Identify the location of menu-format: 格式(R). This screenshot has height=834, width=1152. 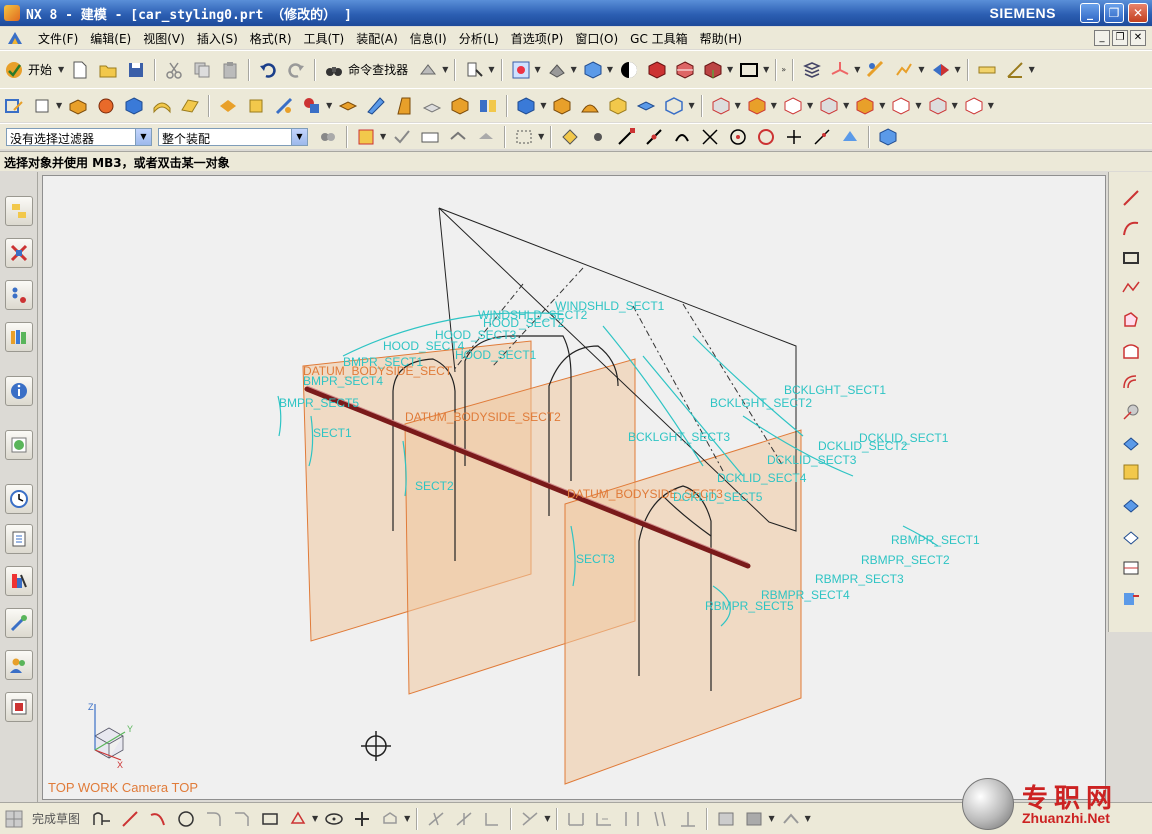
(271, 38).